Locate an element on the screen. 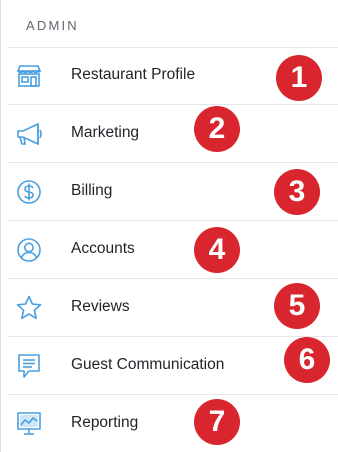 The width and height of the screenshot is (338, 452). megaphone-icon is located at coordinates (29, 134).